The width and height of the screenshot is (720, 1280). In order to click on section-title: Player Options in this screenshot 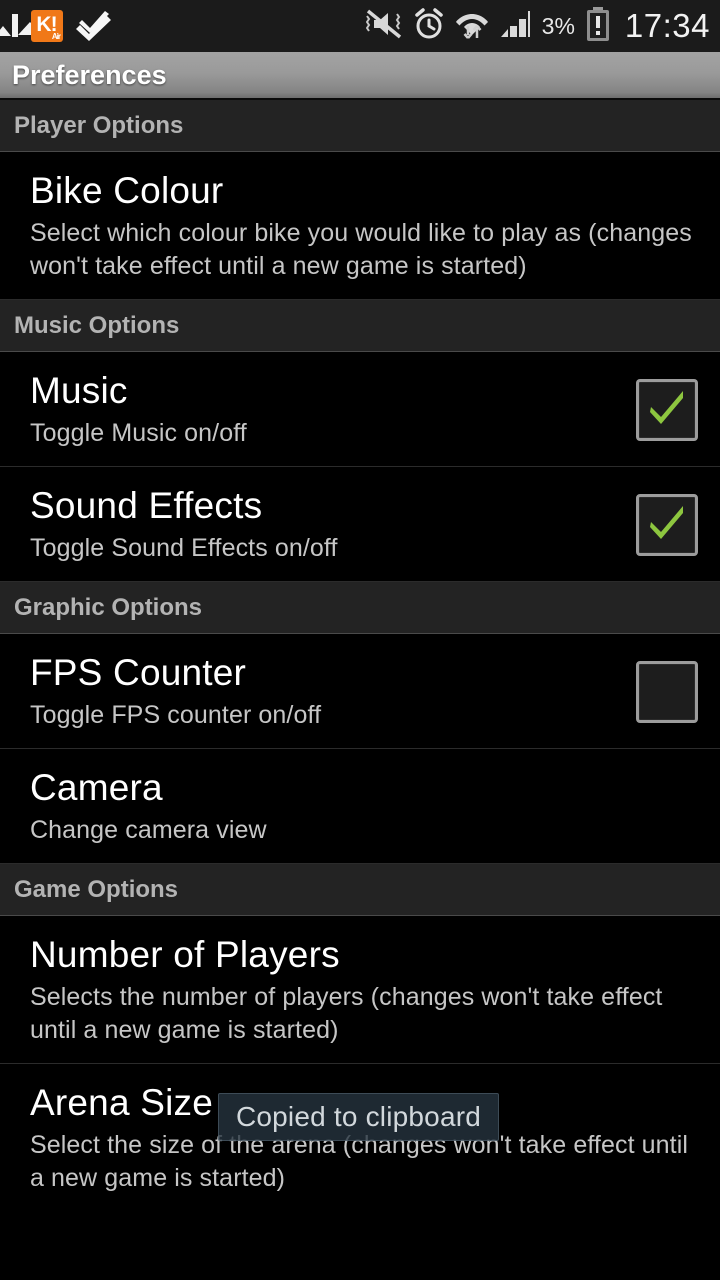, I will do `click(99, 125)`.